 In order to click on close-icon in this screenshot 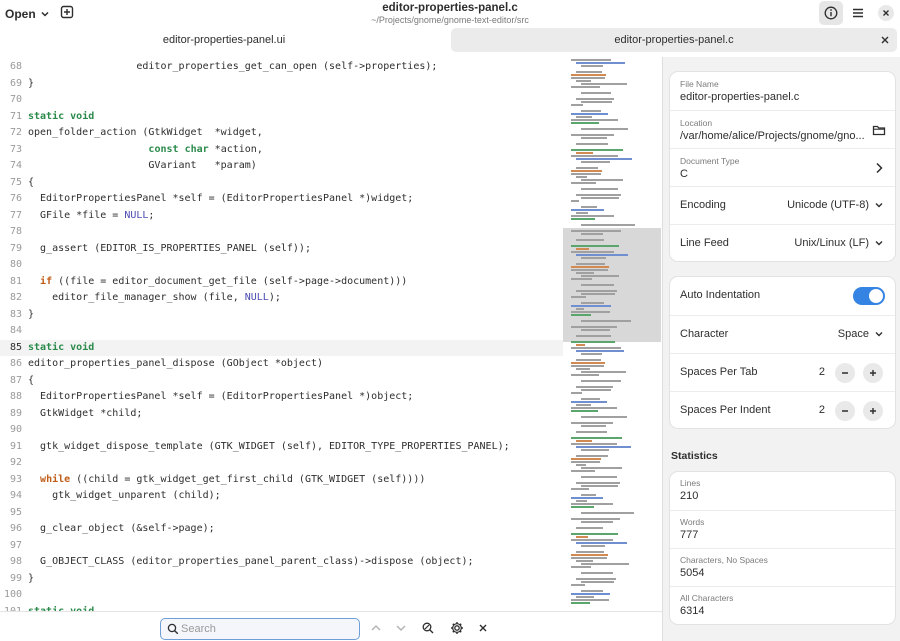, I will do `click(886, 13)`.